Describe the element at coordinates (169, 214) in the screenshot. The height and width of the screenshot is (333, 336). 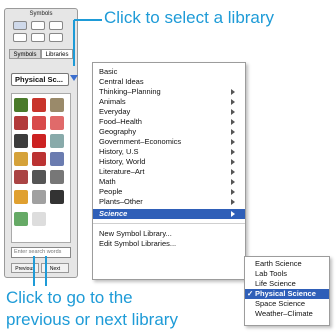
I see `menu-item-science: Science` at that location.